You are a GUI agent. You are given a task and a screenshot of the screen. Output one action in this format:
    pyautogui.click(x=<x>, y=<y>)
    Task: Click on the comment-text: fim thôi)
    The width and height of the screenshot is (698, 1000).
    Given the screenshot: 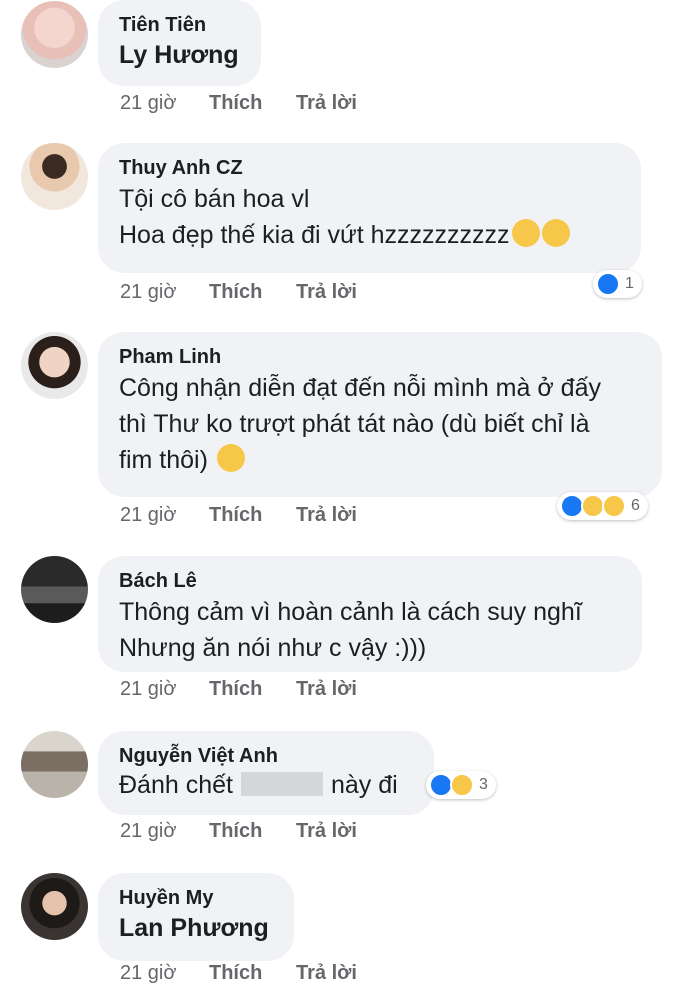 What is the action you would take?
    pyautogui.click(x=379, y=460)
    